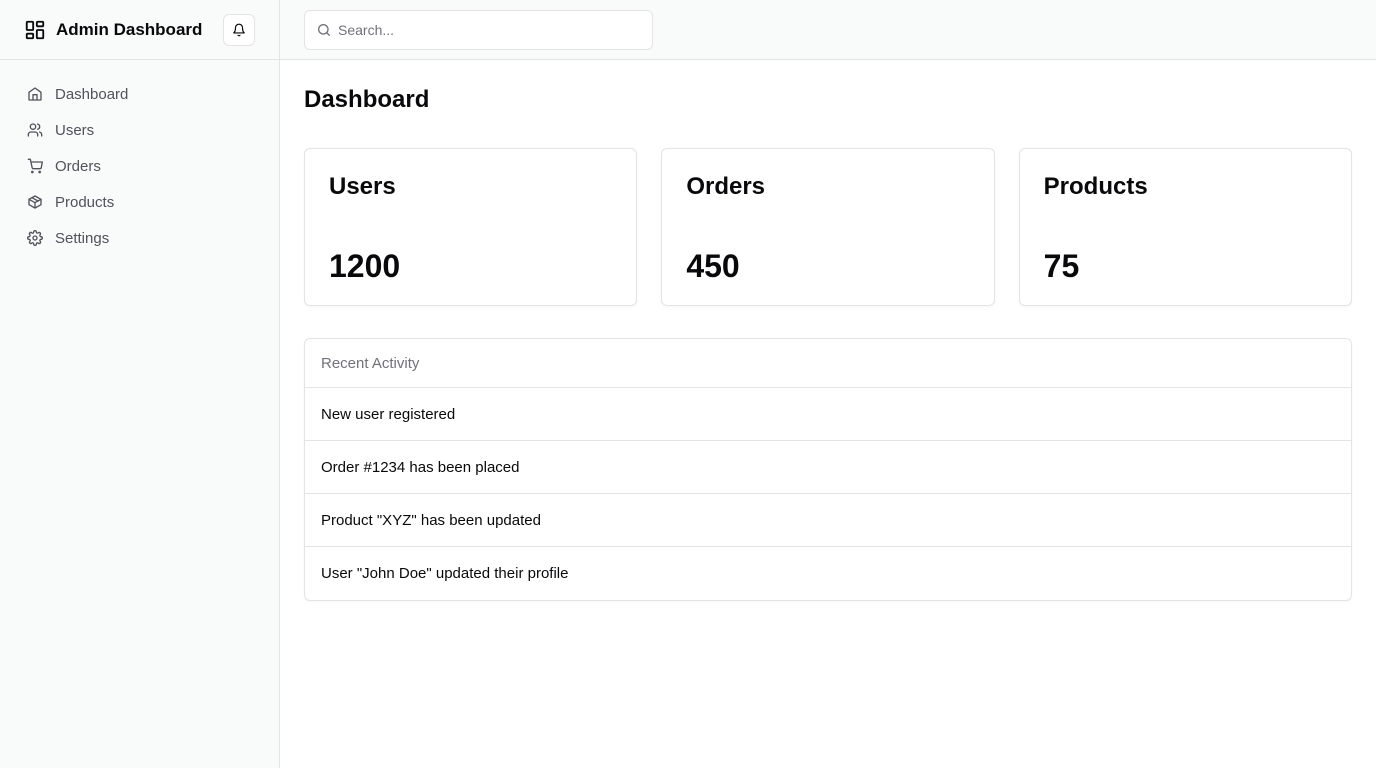  I want to click on stat-value: 75, so click(1061, 266).